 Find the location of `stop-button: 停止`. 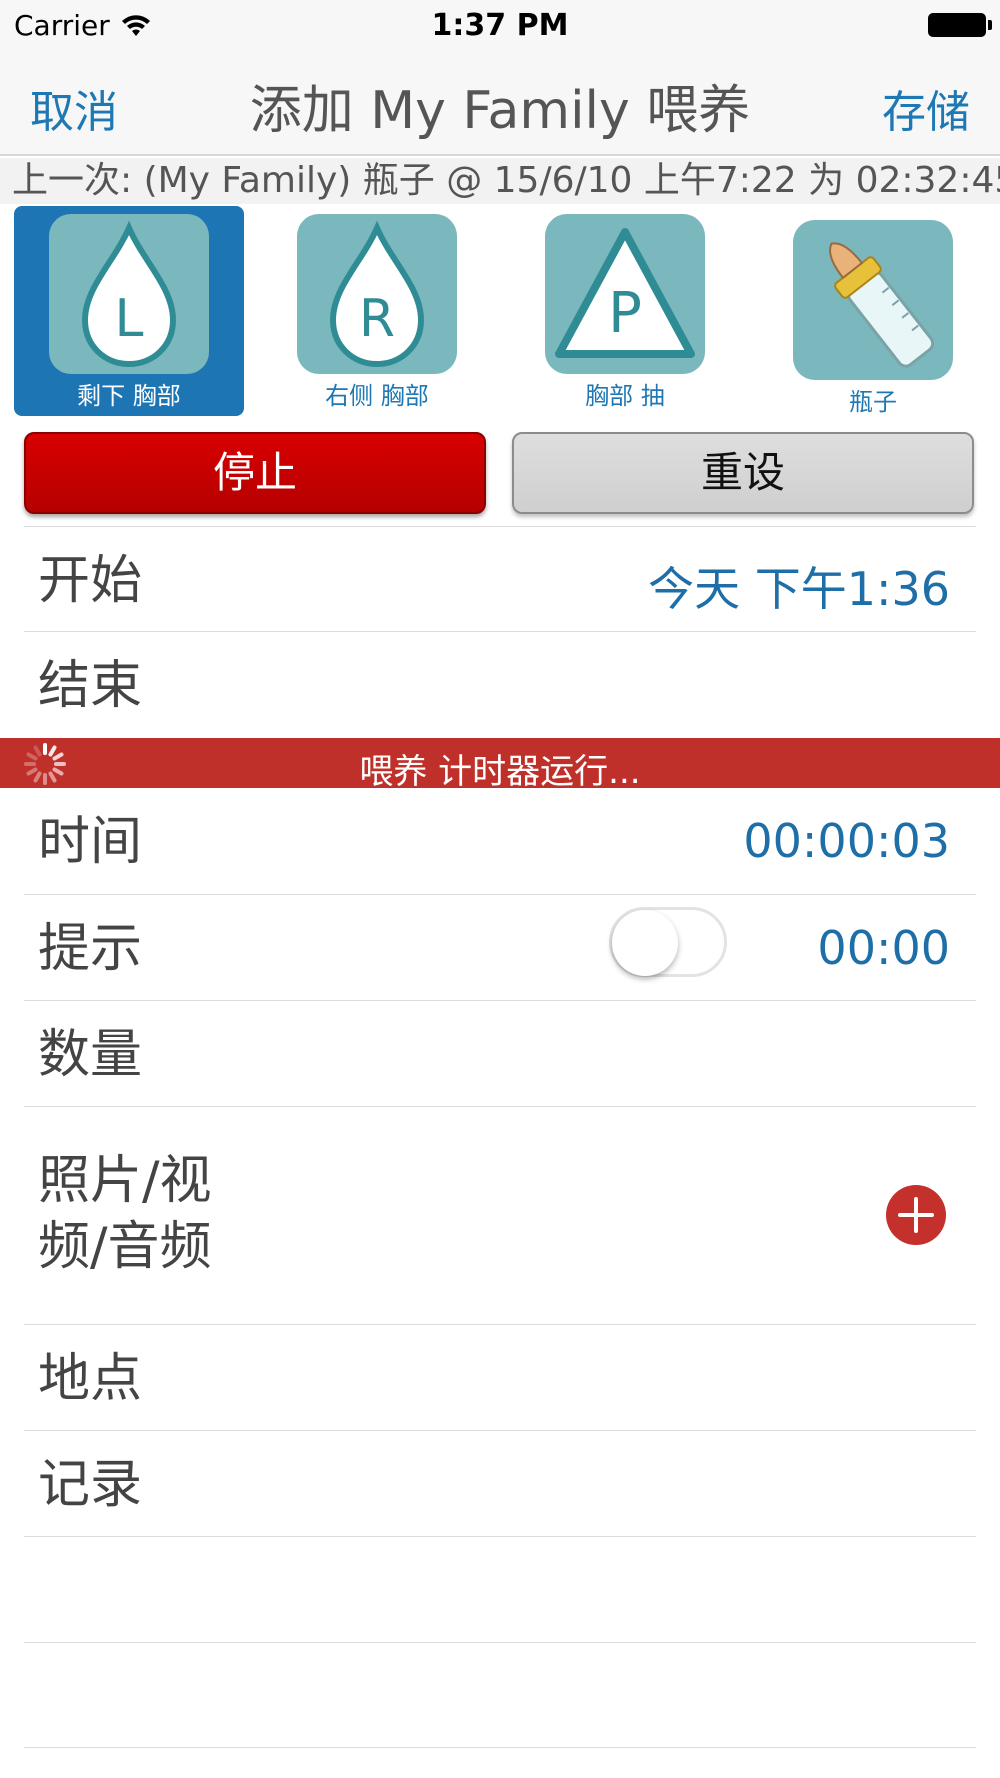

stop-button: 停止 is located at coordinates (255, 473).